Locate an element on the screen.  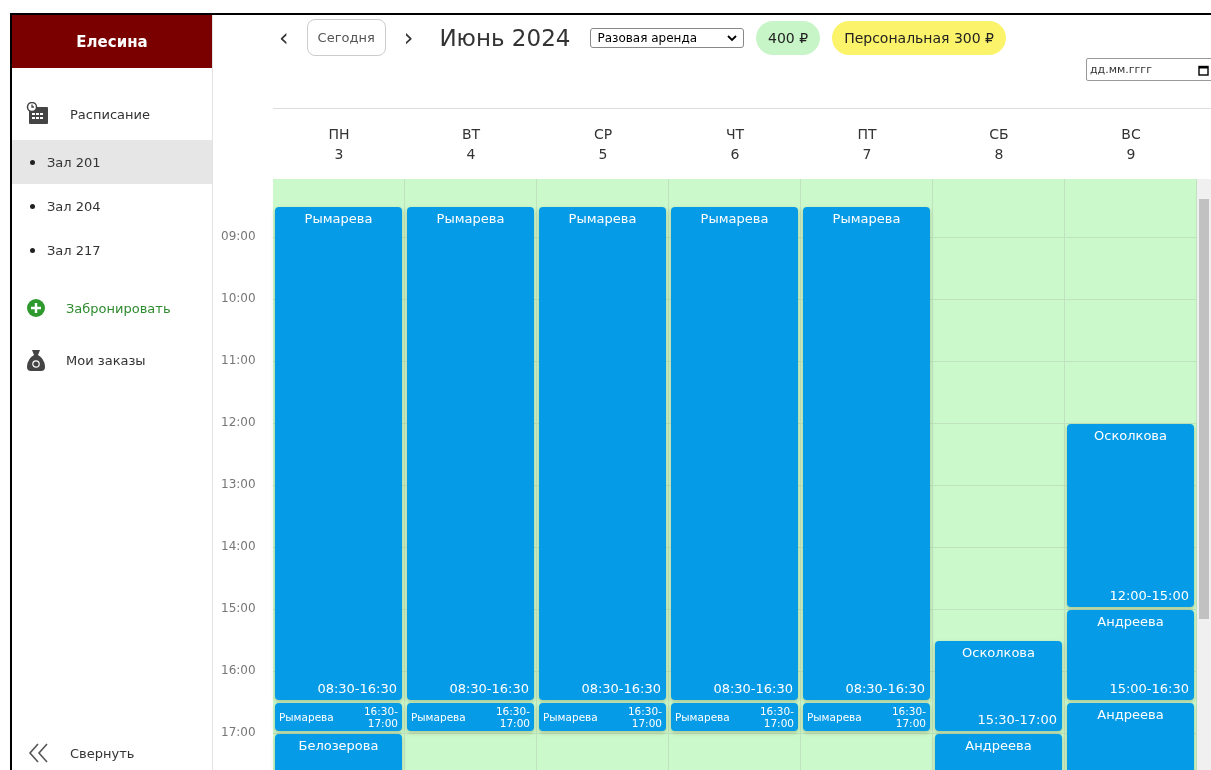
next-button: › is located at coordinates (408, 37).